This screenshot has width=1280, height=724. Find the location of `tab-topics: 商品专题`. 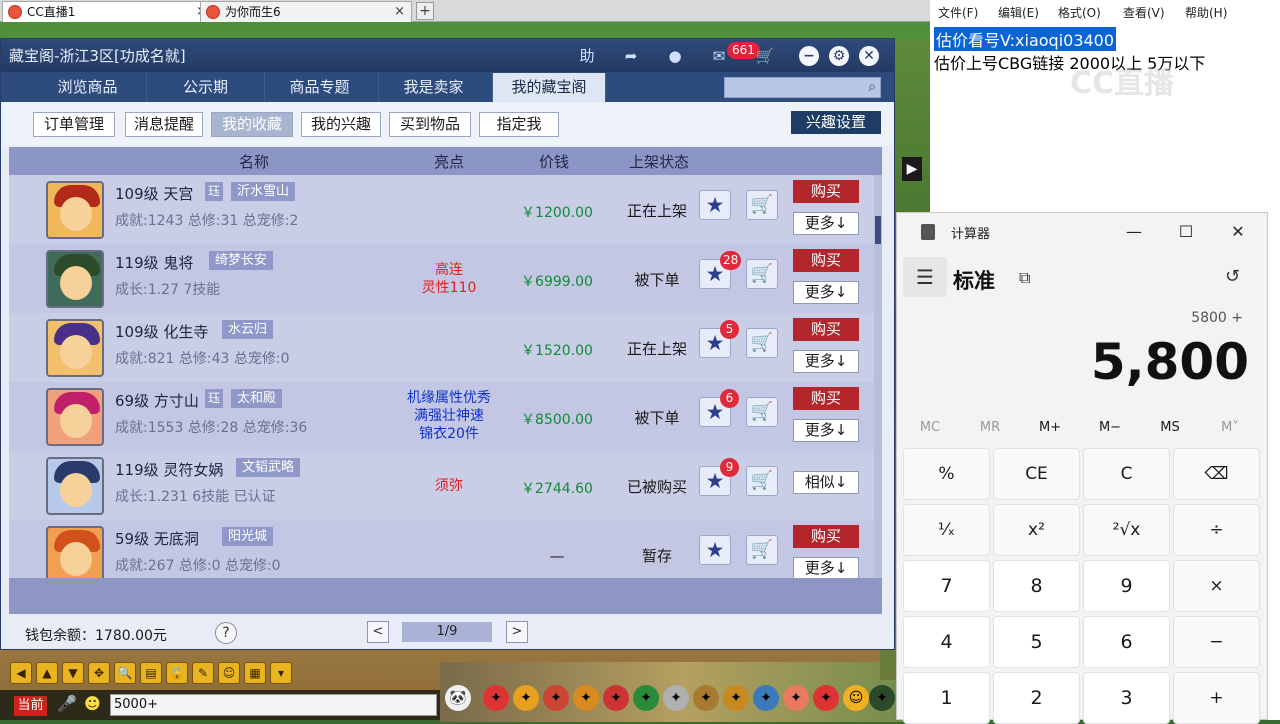

tab-topics: 商品专题 is located at coordinates (320, 87).